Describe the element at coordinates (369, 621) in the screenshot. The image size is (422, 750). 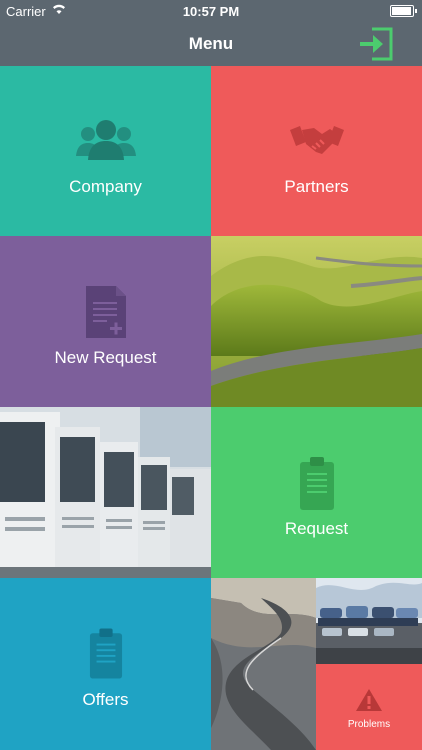
I see `car-transporter-photo` at that location.